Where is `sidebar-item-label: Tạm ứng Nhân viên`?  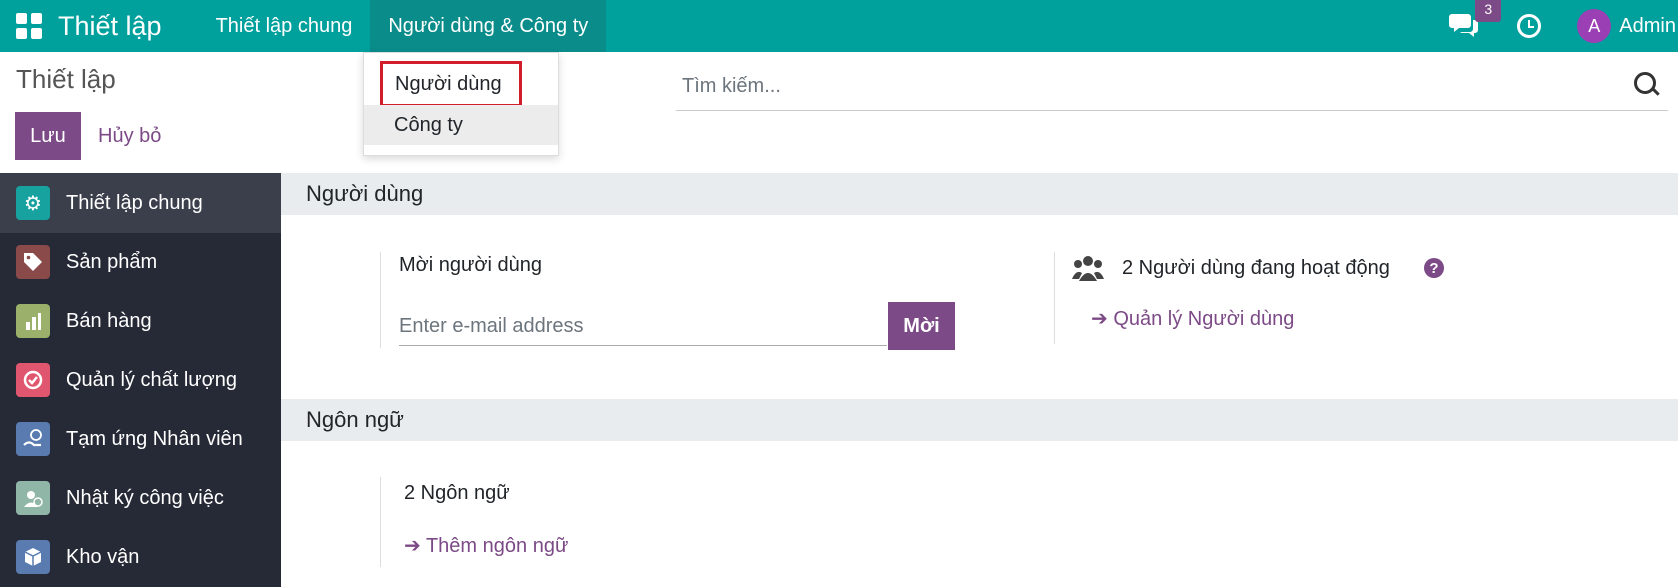 sidebar-item-label: Tạm ứng Nhân viên is located at coordinates (154, 438).